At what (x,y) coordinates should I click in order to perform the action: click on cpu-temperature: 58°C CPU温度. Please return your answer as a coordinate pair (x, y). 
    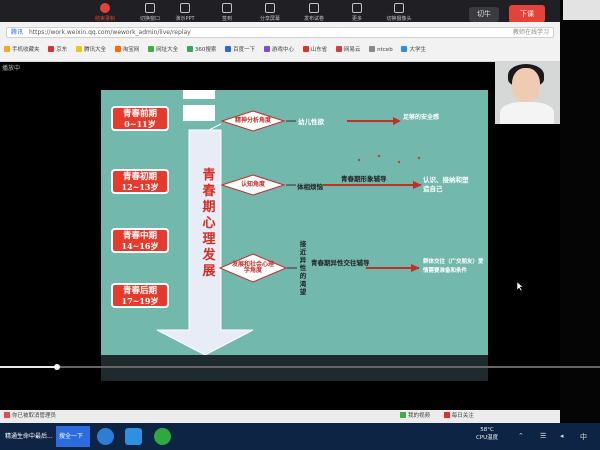
    Looking at the image, I should click on (487, 434).